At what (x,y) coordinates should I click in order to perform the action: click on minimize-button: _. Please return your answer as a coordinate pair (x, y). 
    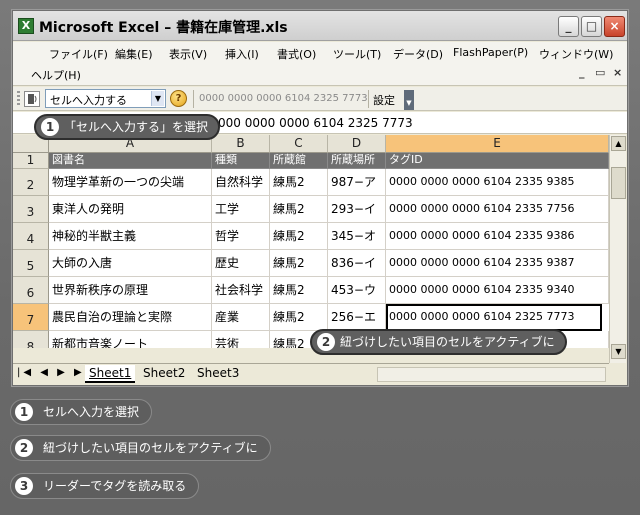
    Looking at the image, I should click on (568, 26).